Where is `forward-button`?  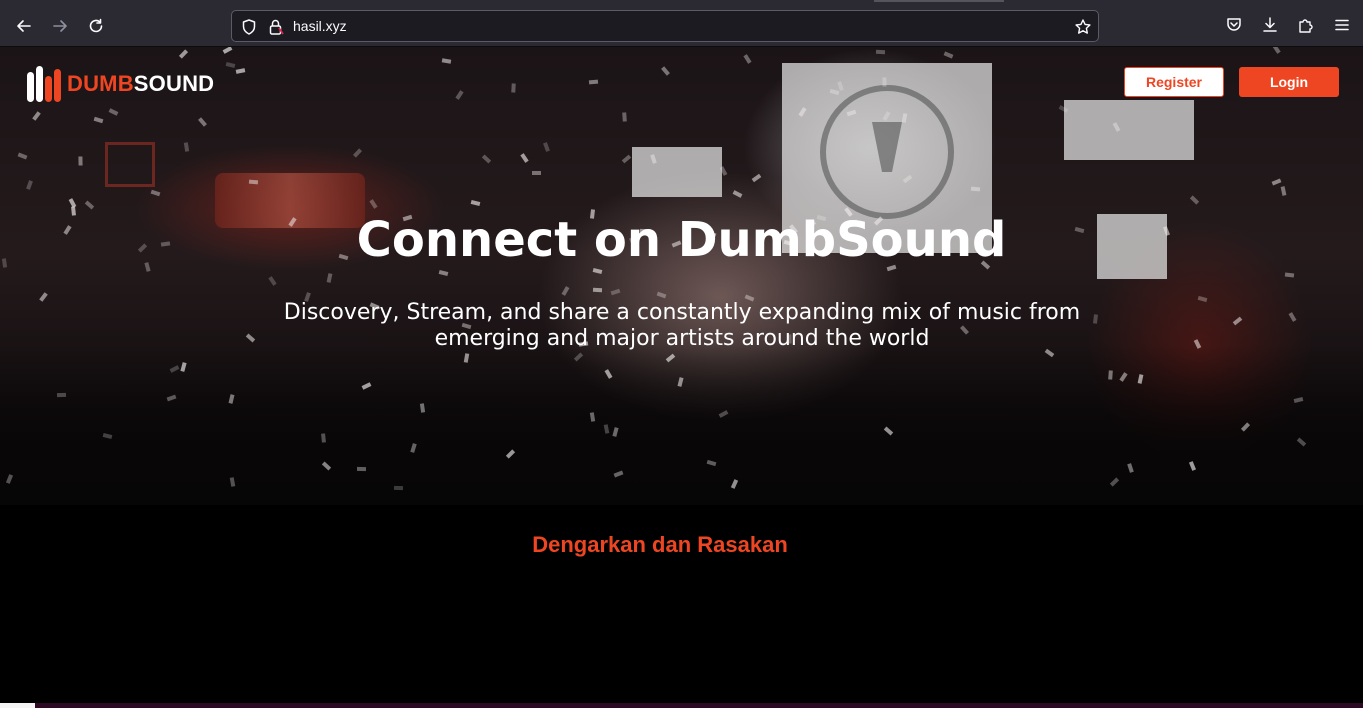 forward-button is located at coordinates (60, 26).